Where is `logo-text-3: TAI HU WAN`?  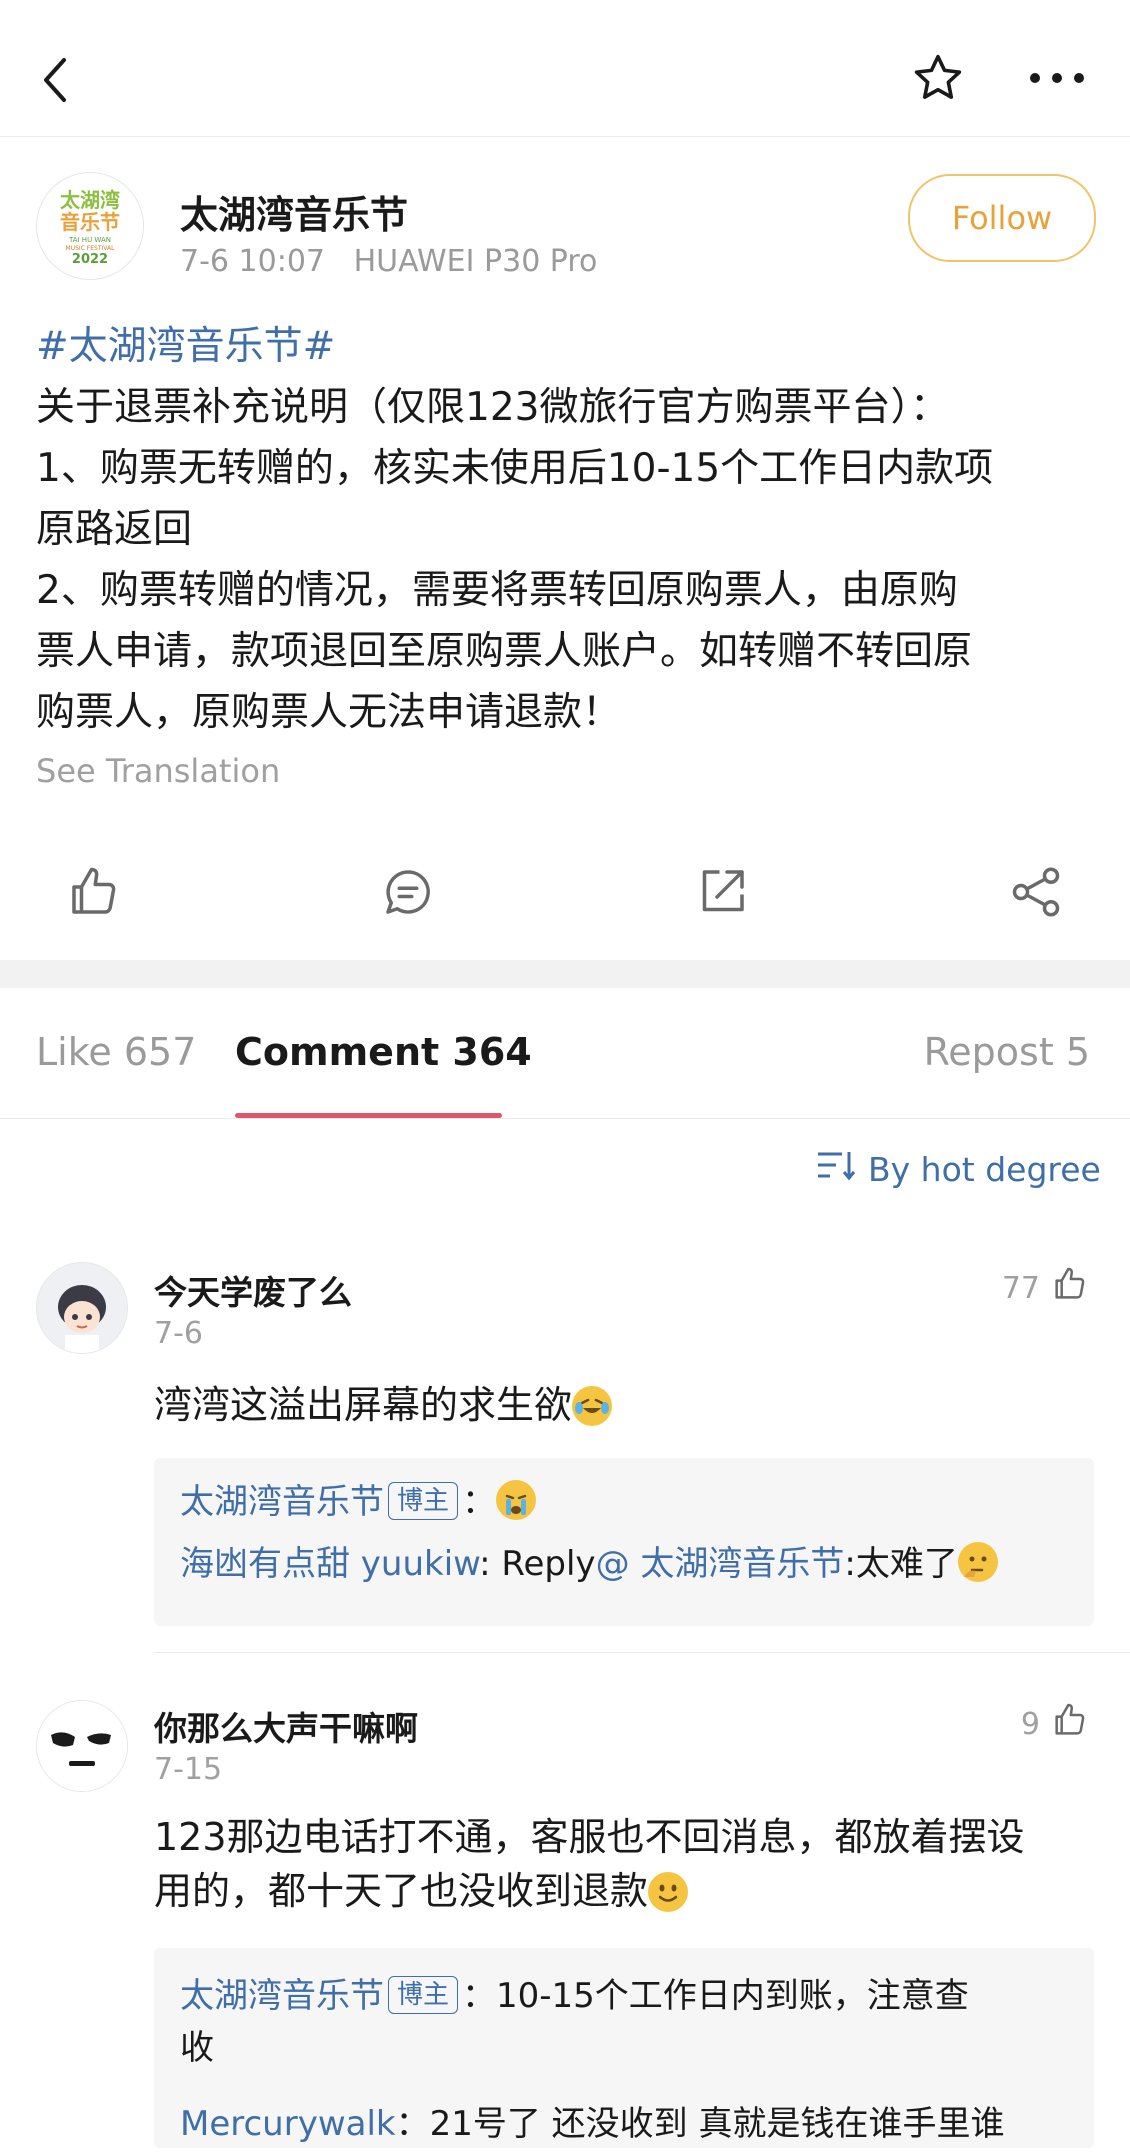
logo-text-3: TAI HU WAN is located at coordinates (90, 240).